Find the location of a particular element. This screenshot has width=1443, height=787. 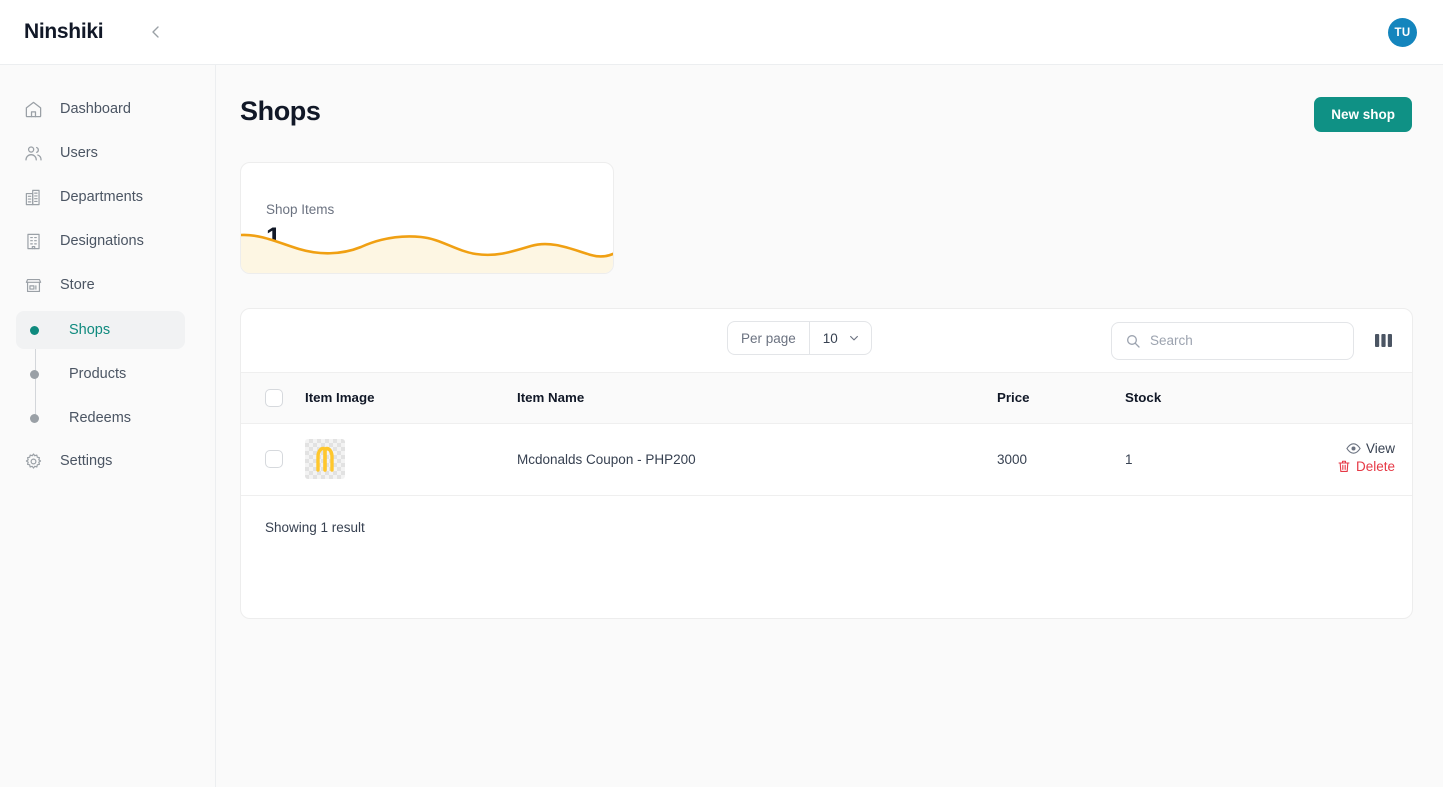

per-page-value: 10 is located at coordinates (830, 338).